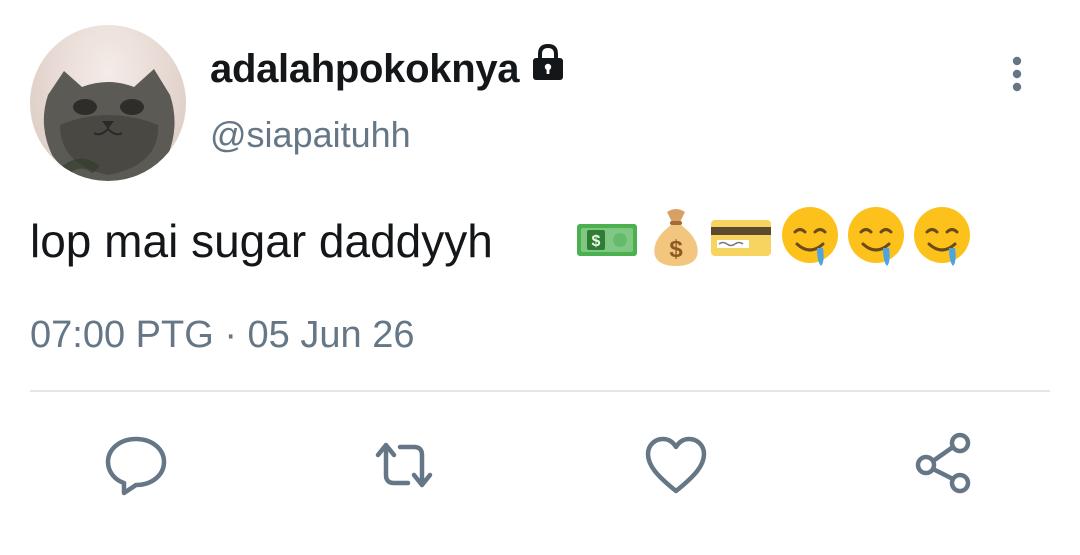 Image resolution: width=1080 pixels, height=555 pixels. I want to click on money-bag-emoji: $, so click(676, 237).